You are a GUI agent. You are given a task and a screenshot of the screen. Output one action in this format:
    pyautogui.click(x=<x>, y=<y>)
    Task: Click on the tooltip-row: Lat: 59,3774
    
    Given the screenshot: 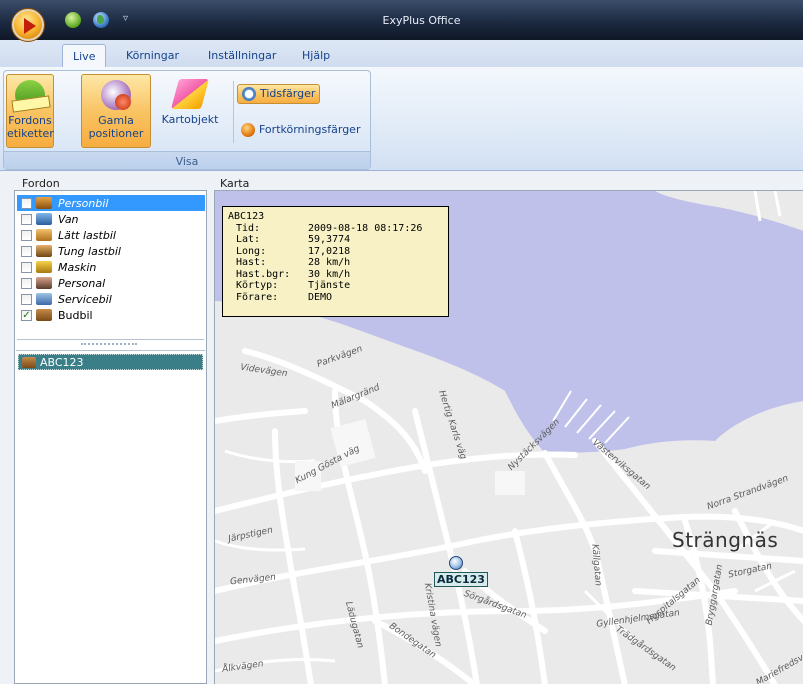 What is the action you would take?
    pyautogui.click(x=293, y=239)
    